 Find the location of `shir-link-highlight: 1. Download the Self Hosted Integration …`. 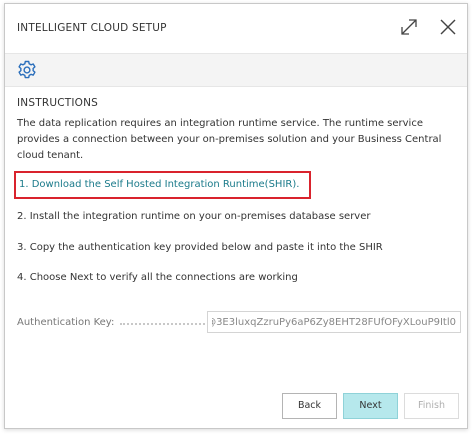

shir-link-highlight: 1. Download the Self Hosted Integration … is located at coordinates (162, 185).